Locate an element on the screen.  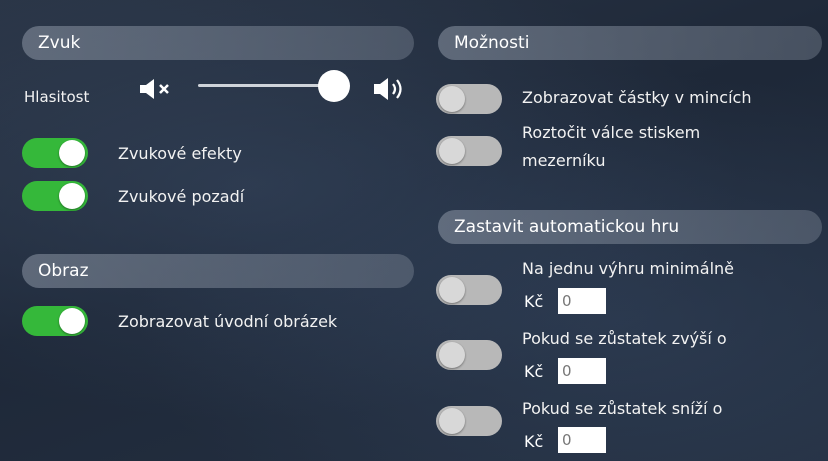
spin-with-spacebar-label-line1: Roztočit válce stiskem is located at coordinates (611, 132).